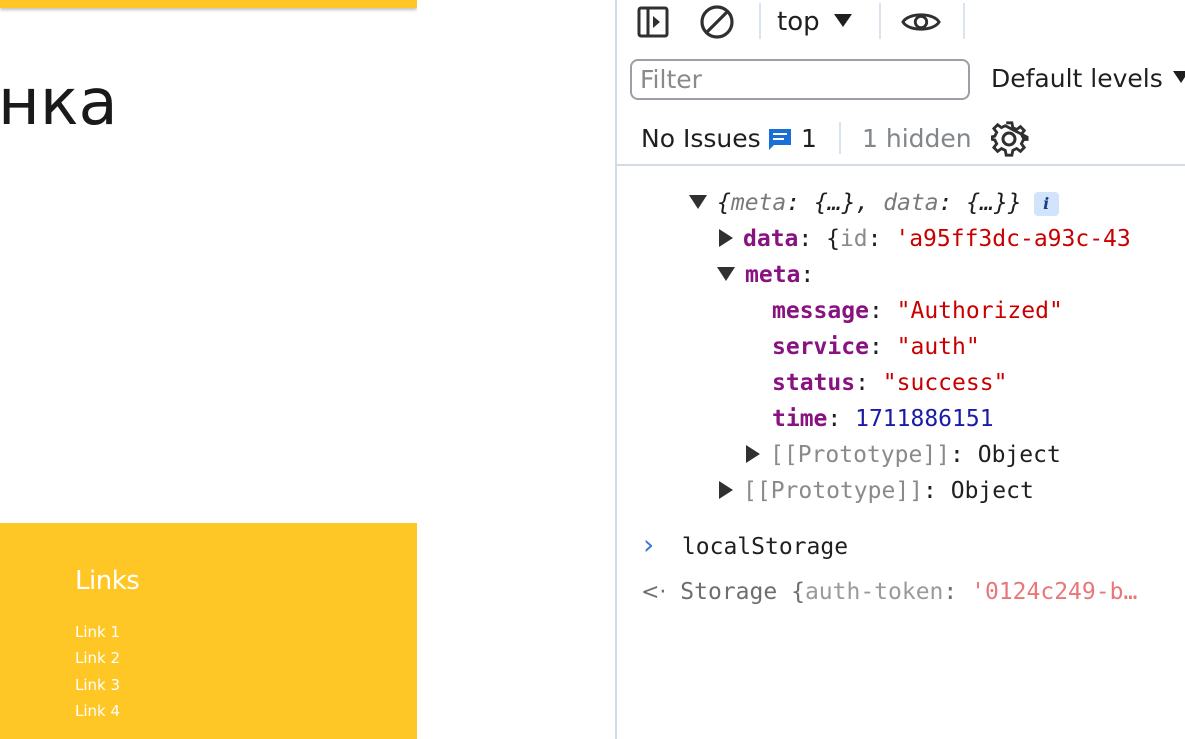  Describe the element at coordinates (925, 239) in the screenshot. I see `data-property-row: data: {id: 'a95ff3dc-a93c-43` at that location.